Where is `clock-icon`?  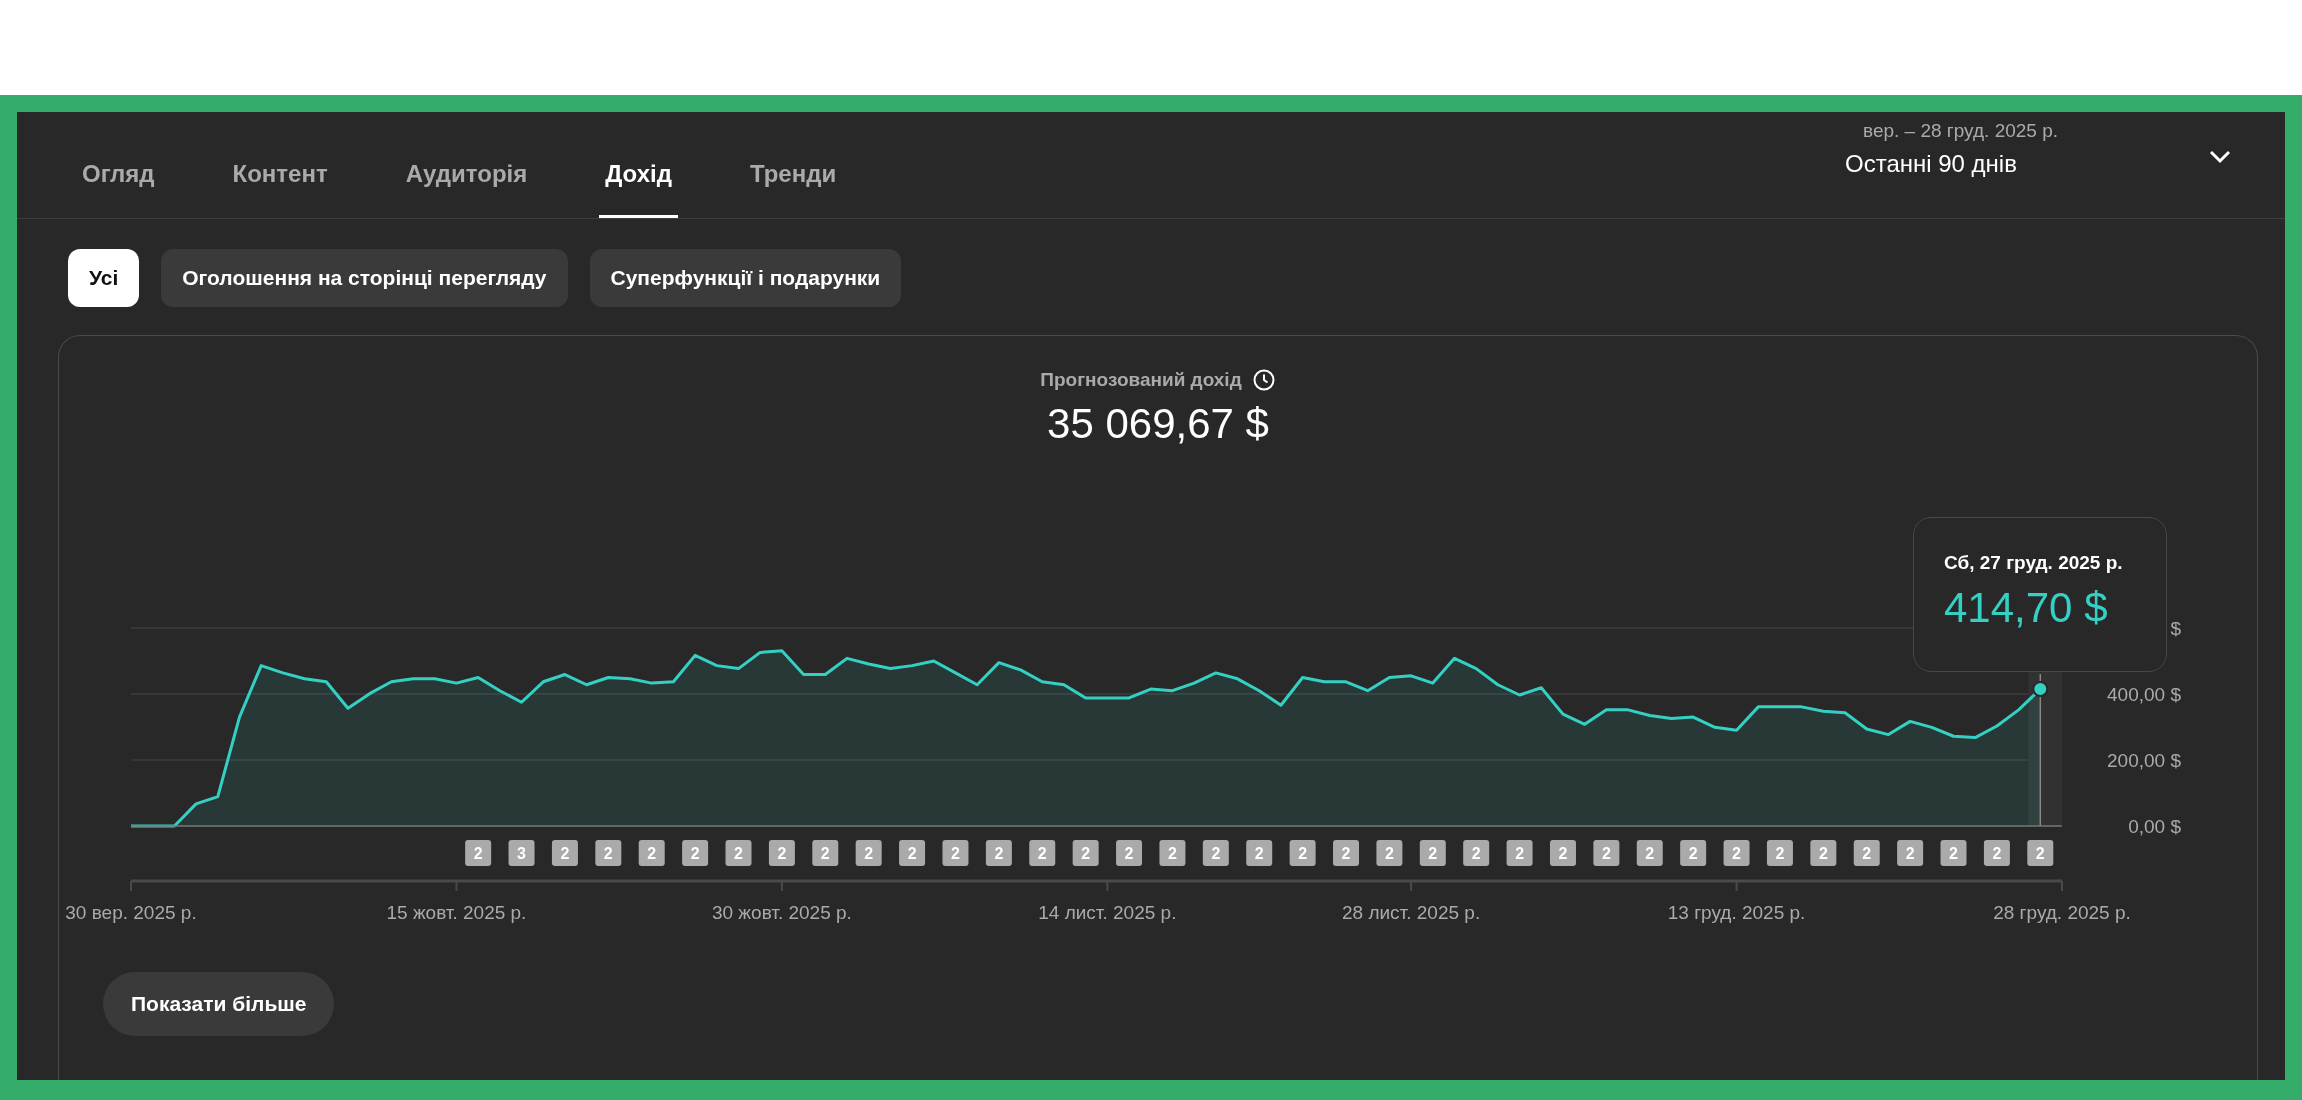 clock-icon is located at coordinates (1263, 380).